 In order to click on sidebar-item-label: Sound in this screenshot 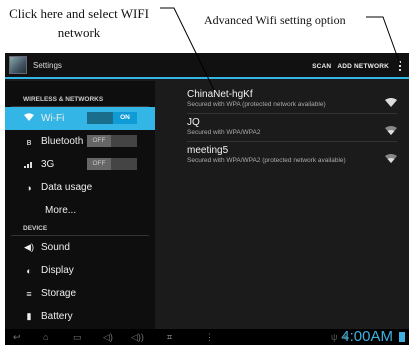, I will do `click(55, 247)`.